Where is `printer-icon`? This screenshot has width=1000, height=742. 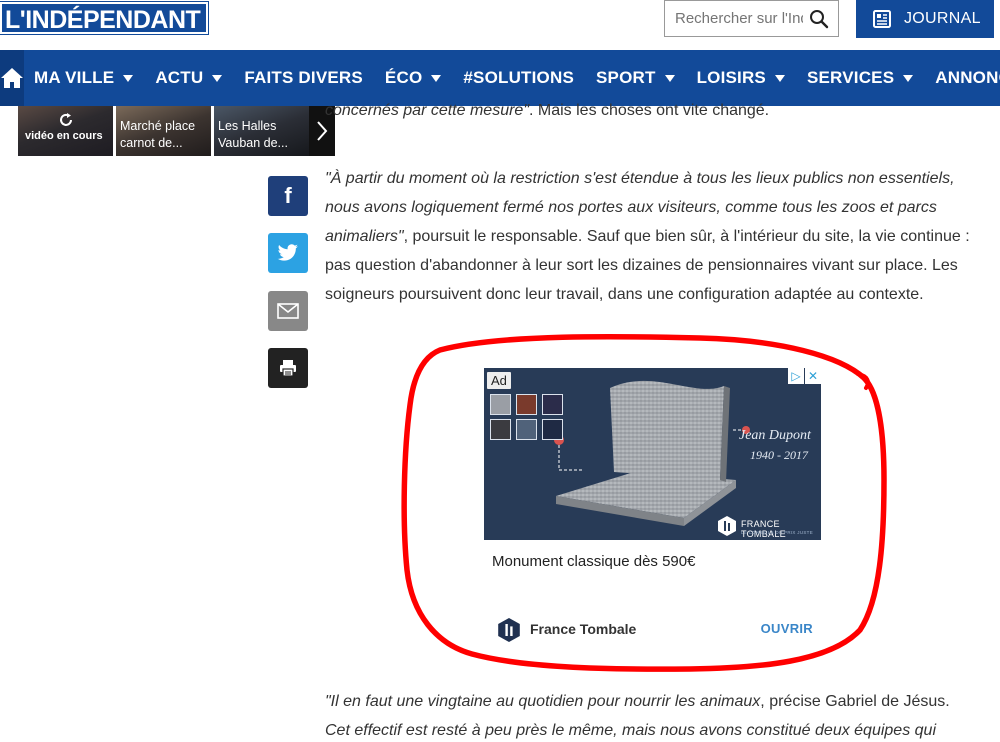
printer-icon is located at coordinates (288, 368).